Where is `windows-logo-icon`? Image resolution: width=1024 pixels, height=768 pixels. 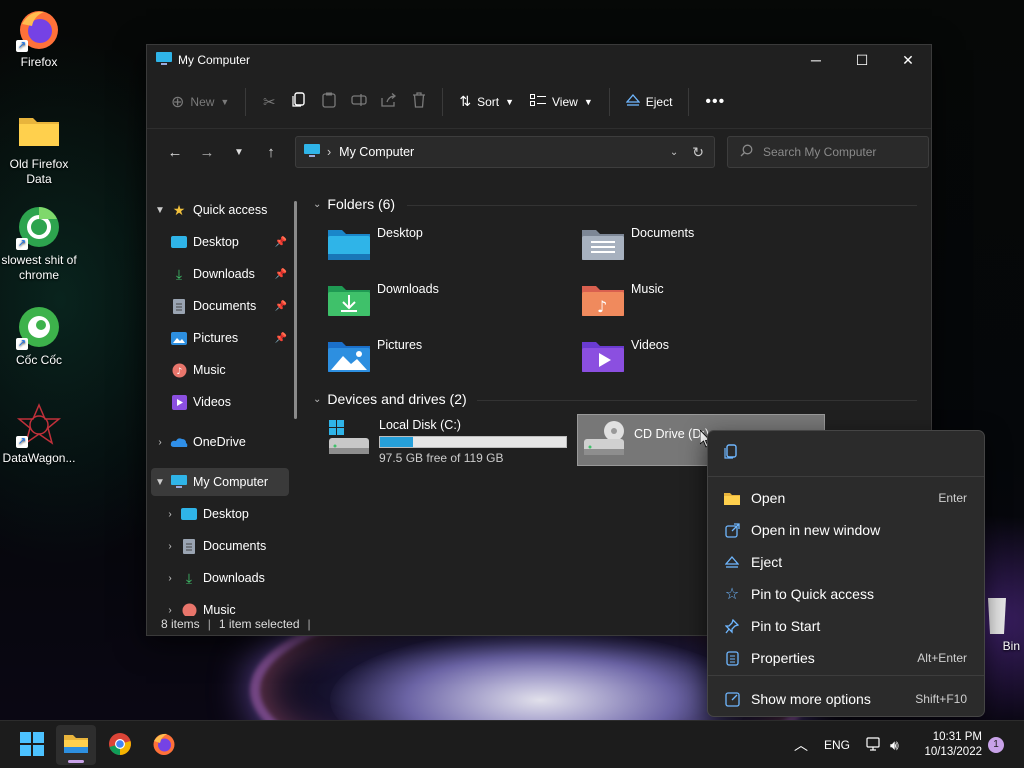
windows-logo-icon is located at coordinates (32, 745).